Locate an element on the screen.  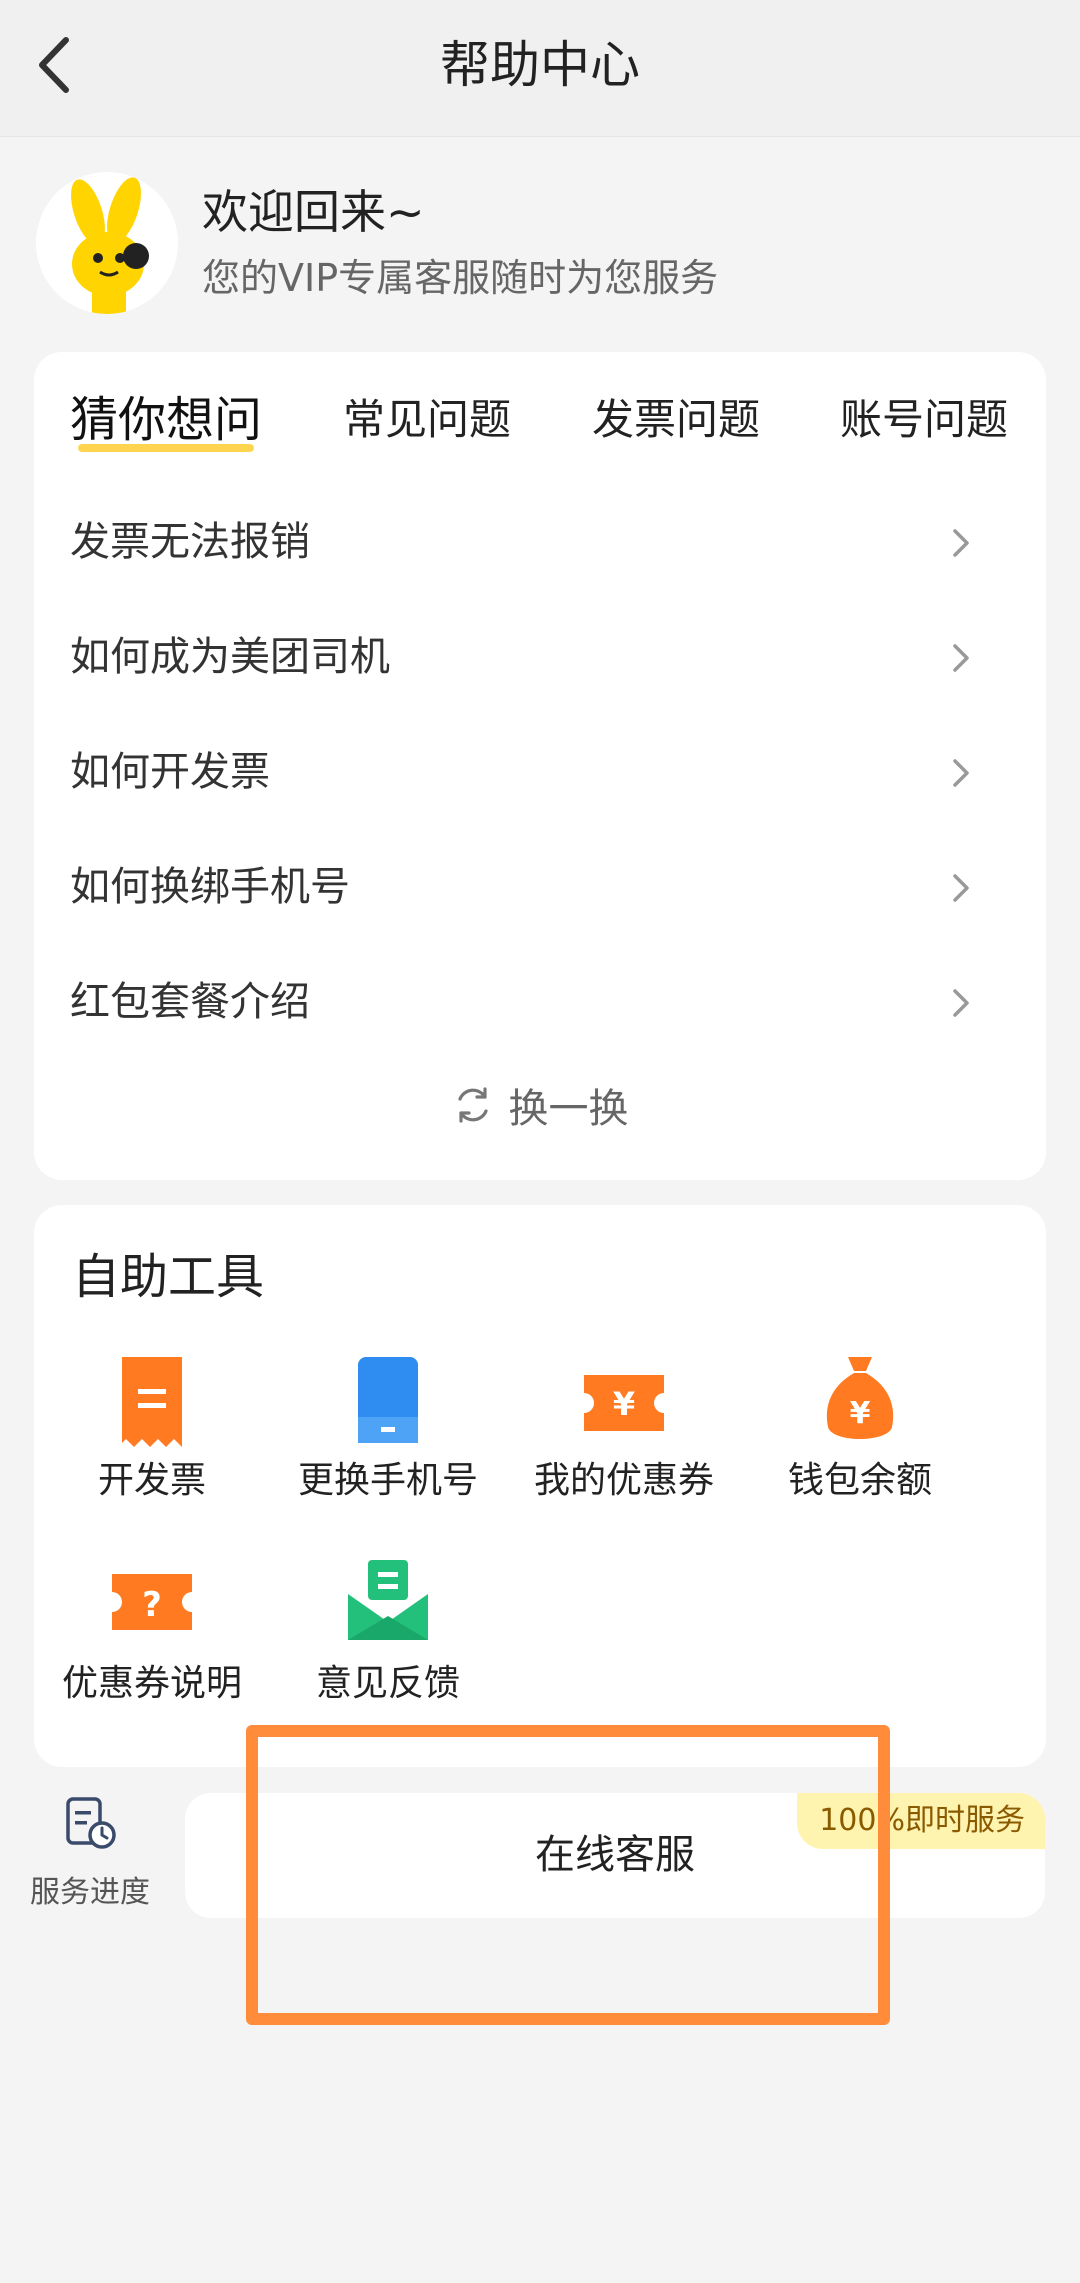
kangaroo-mascot-icon is located at coordinates (107, 243).